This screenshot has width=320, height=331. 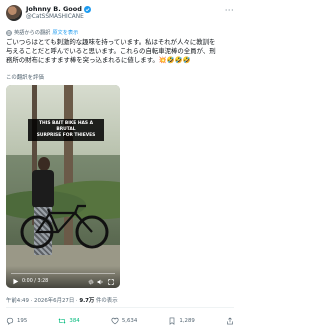 What do you see at coordinates (87, 9) in the screenshot?
I see `verified-badge-icon` at bounding box center [87, 9].